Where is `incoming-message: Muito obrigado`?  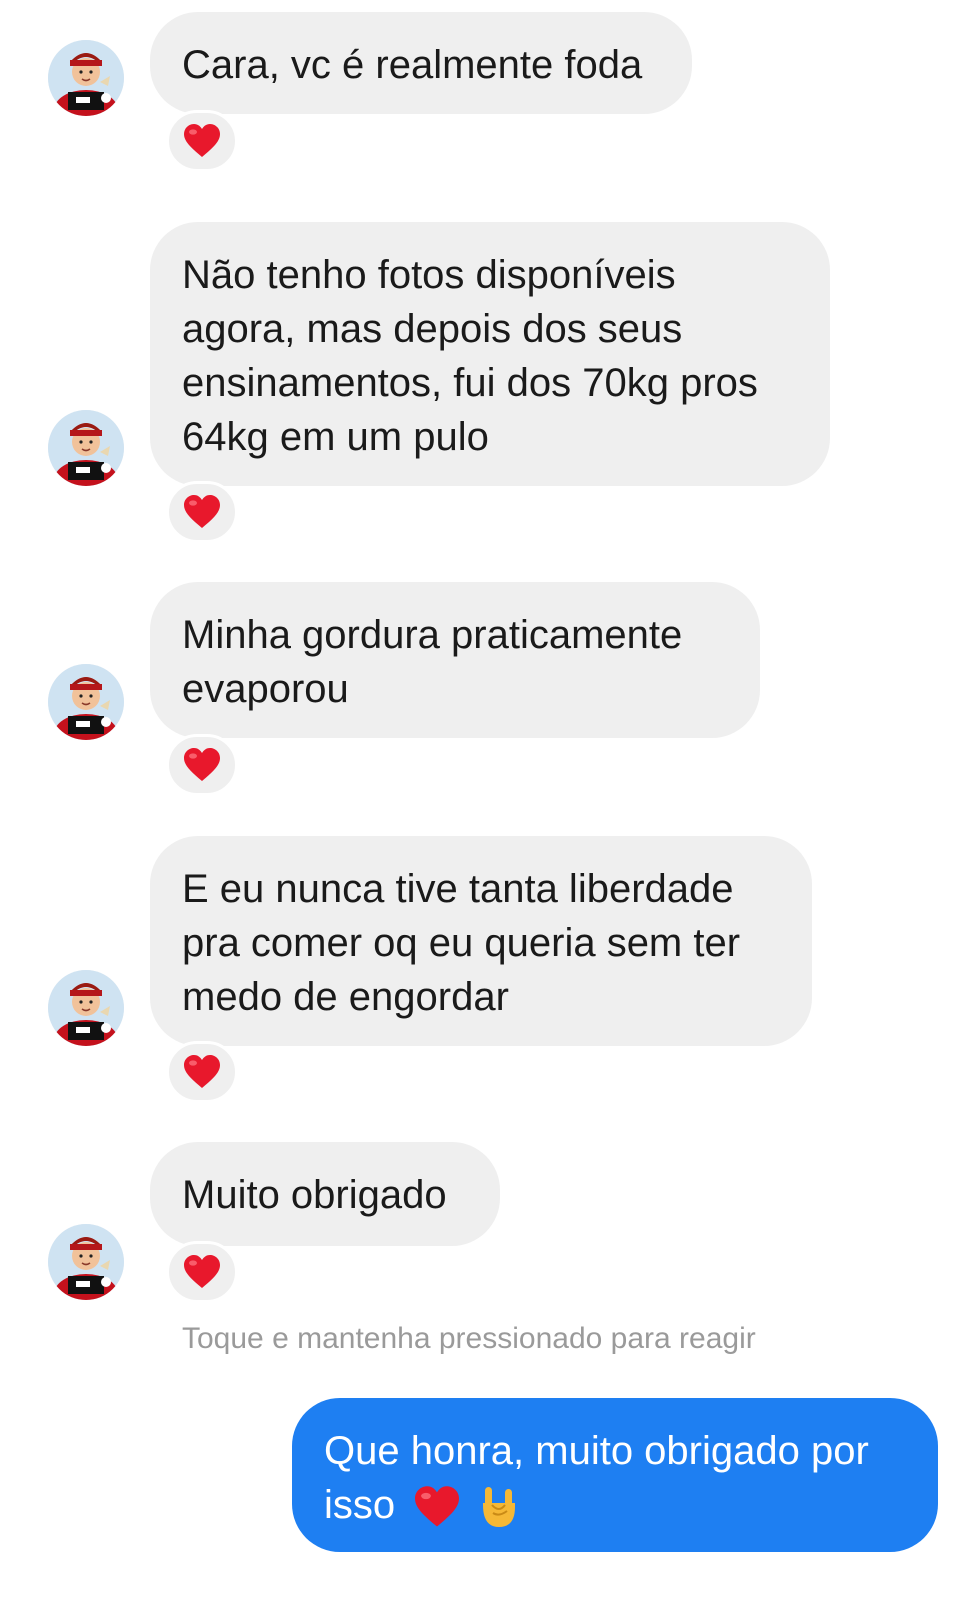
incoming-message: Muito obrigado is located at coordinates (325, 1194).